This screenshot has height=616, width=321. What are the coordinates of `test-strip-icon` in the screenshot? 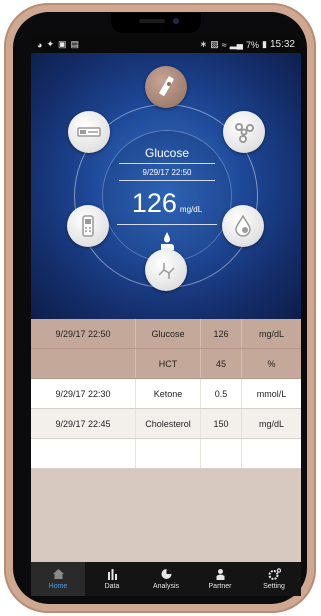 It's located at (166, 86).